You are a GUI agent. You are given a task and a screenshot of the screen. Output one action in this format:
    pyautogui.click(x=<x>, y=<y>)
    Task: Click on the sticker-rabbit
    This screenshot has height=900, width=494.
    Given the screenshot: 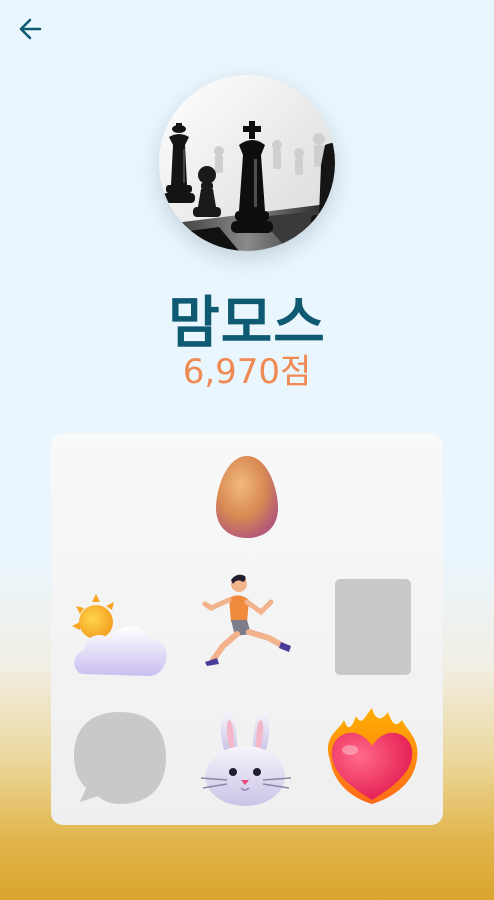 What is the action you would take?
    pyautogui.click(x=247, y=758)
    